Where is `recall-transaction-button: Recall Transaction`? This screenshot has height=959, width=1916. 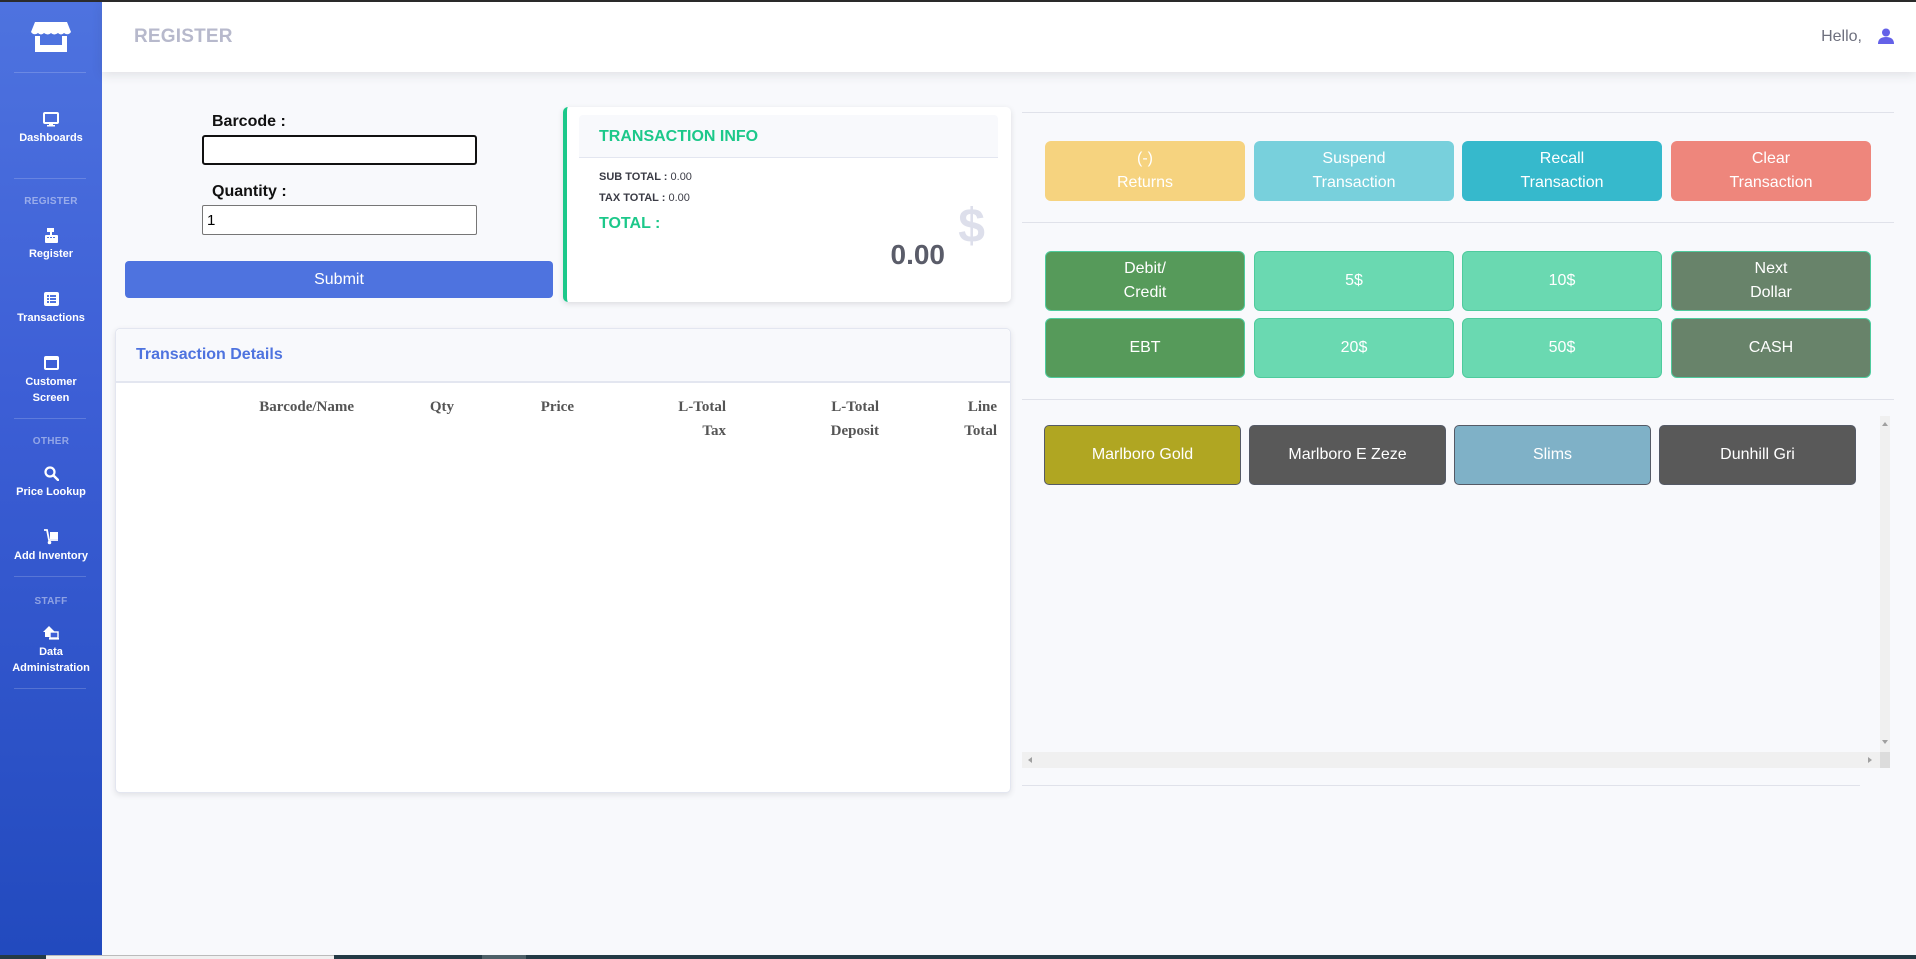
recall-transaction-button: Recall Transaction is located at coordinates (1562, 171).